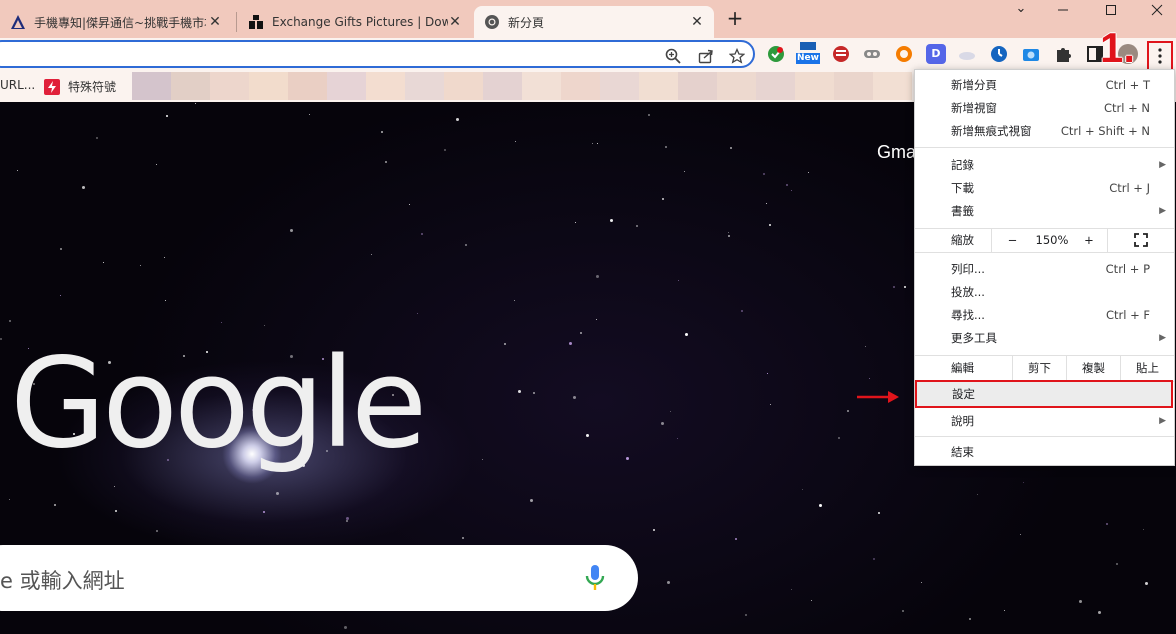 This screenshot has width=1176, height=634. Describe the element at coordinates (904, 54) in the screenshot. I see `orange-extension-icon` at that location.